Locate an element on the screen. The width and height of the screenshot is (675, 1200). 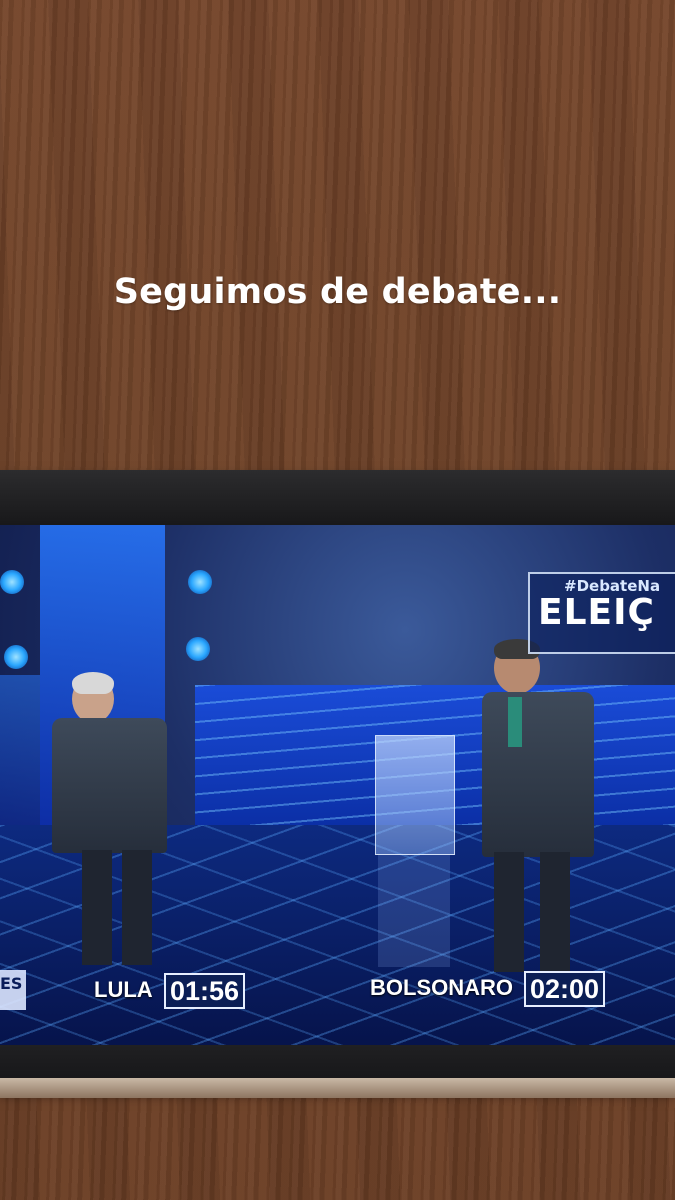
logo-word: ELEIÇ is located at coordinates (596, 612).